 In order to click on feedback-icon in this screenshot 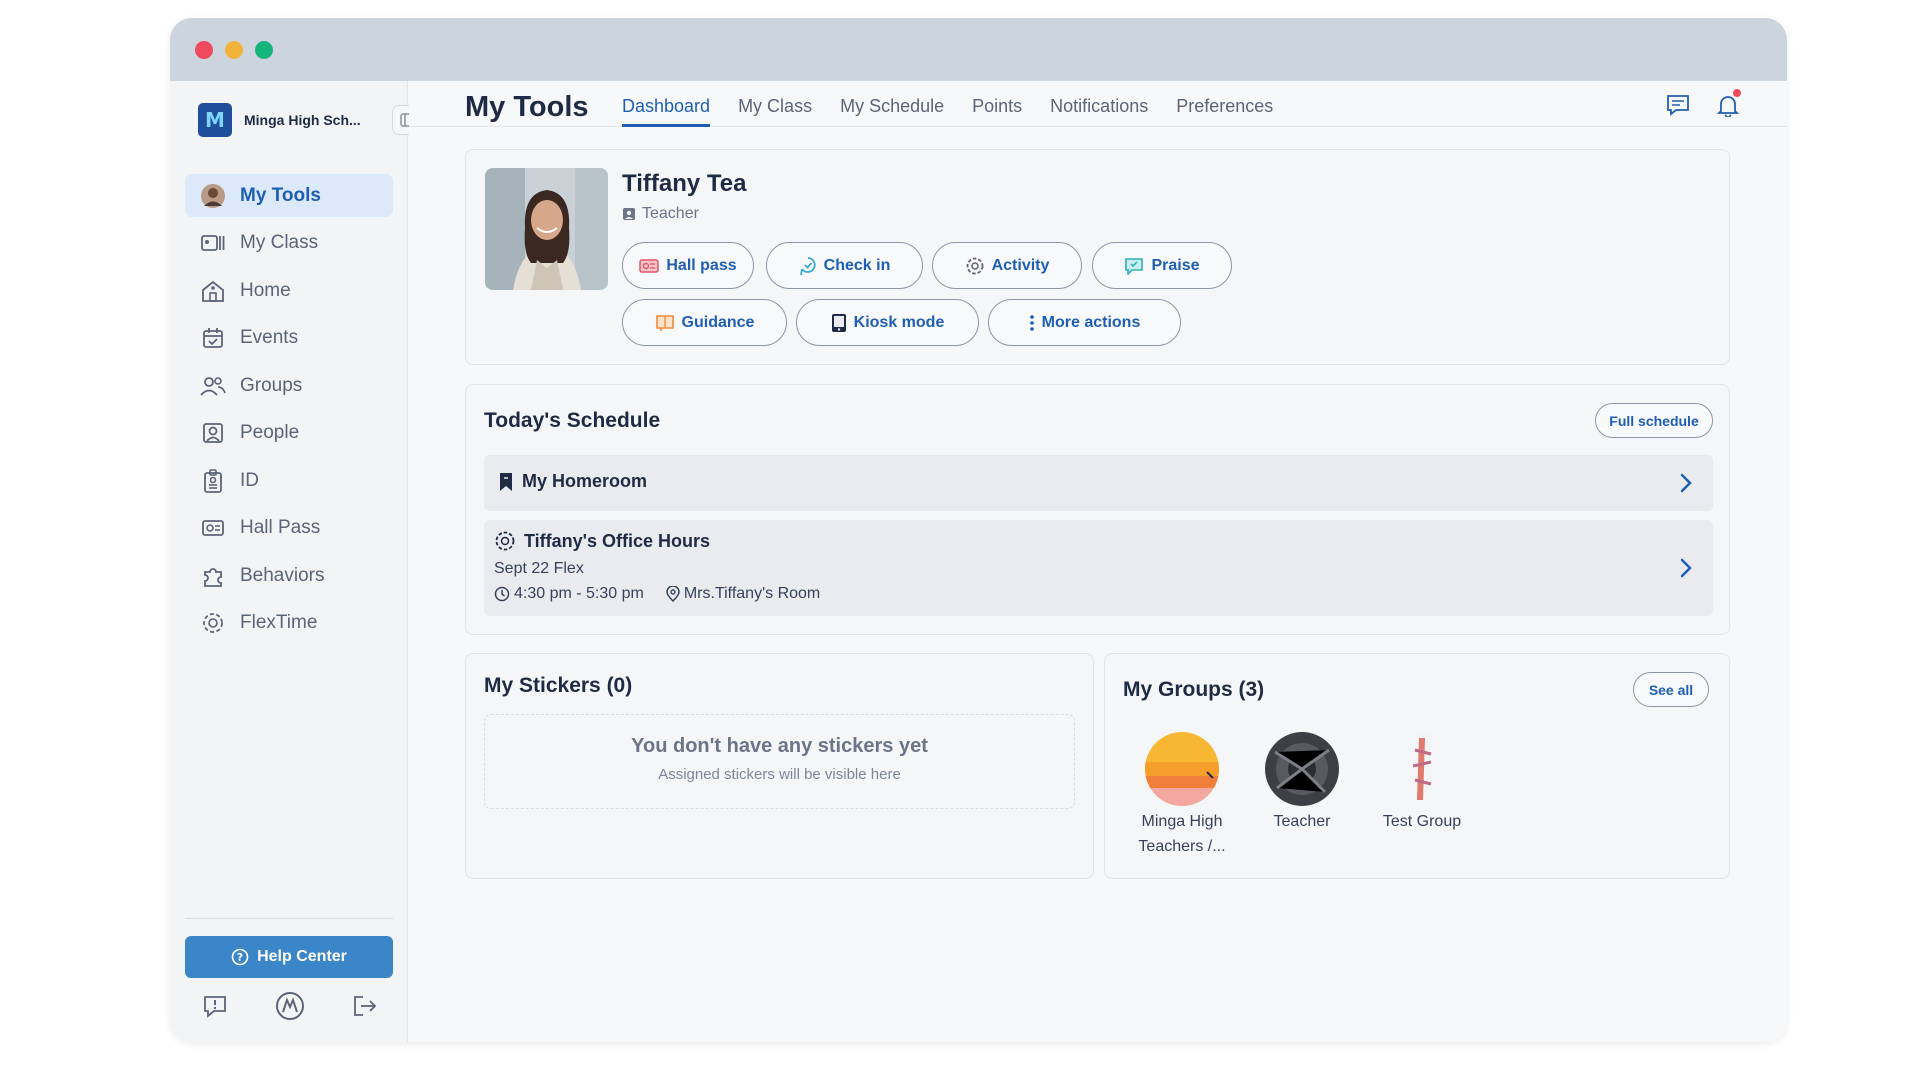, I will do `click(215, 1006)`.